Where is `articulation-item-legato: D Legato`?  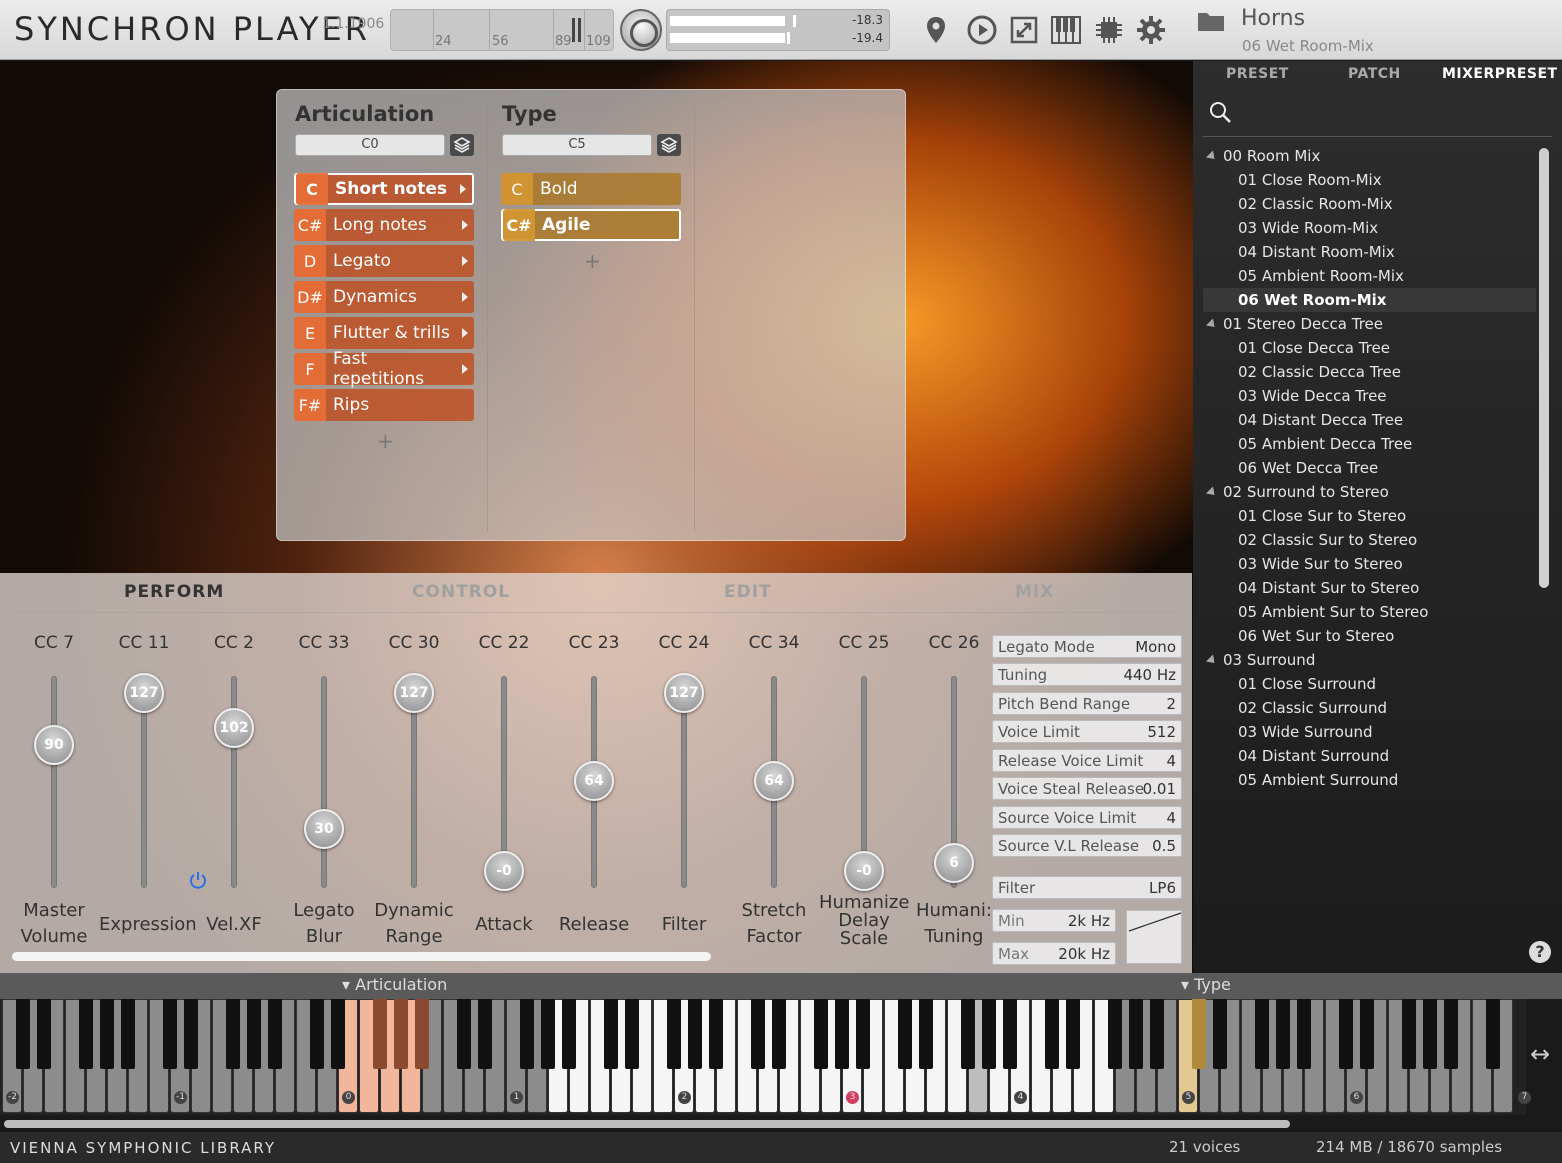
articulation-item-legato: D Legato is located at coordinates (384, 261).